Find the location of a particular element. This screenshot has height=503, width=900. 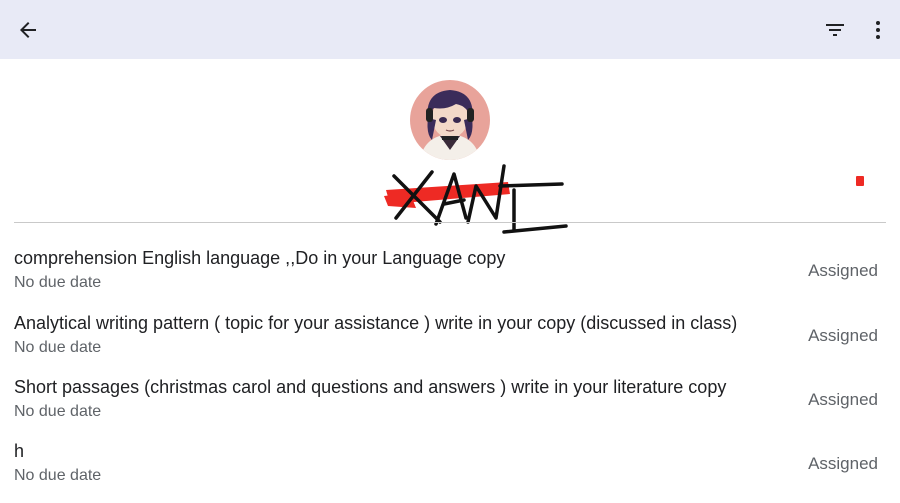

divider is located at coordinates (450, 222).